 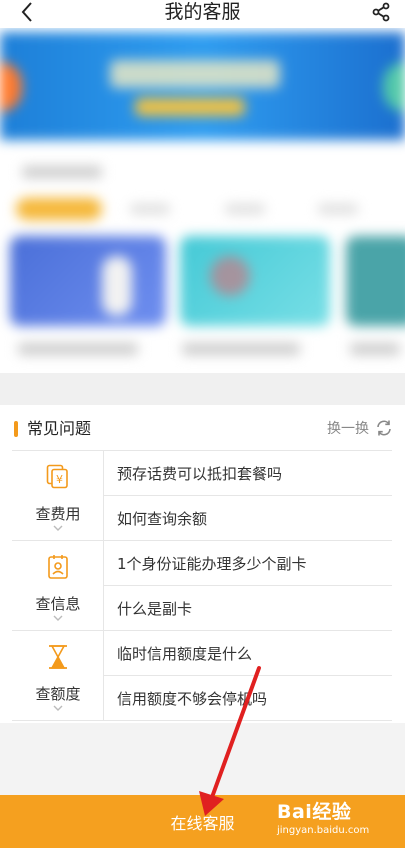 What do you see at coordinates (248, 653) in the screenshot?
I see `faq-question: 临时信用额度是什么` at bounding box center [248, 653].